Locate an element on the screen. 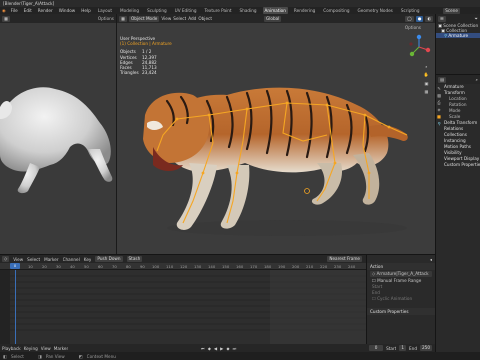  prop-custom-properties: Custom Properties is located at coordinates (461, 165).